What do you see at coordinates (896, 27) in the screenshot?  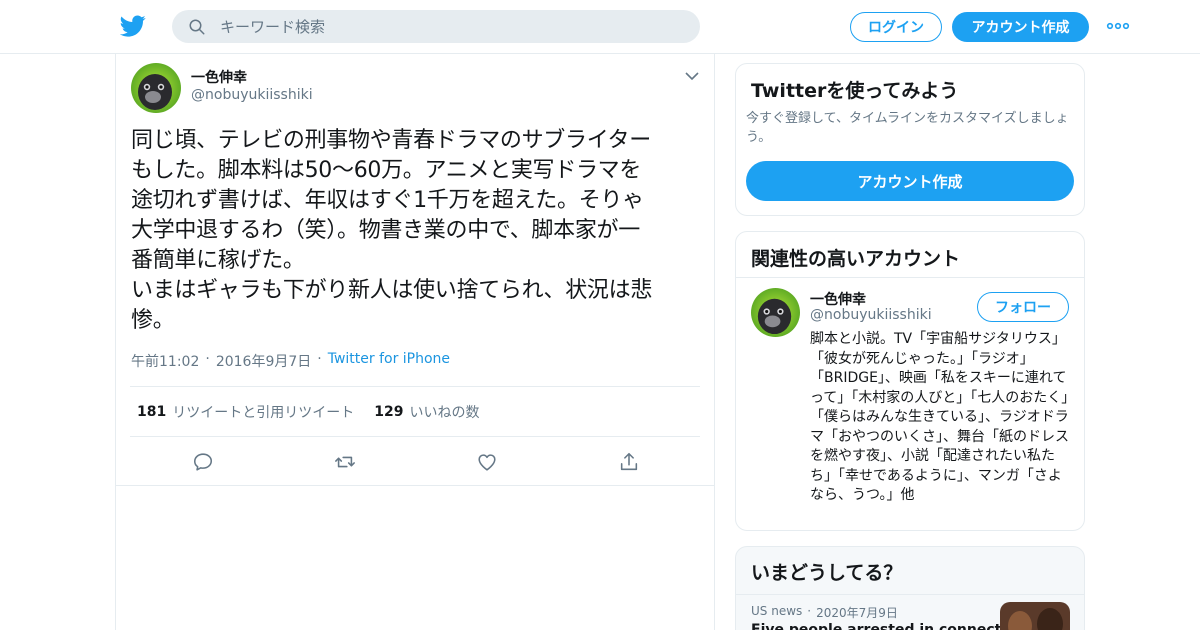 I see `login-button: ログイン` at bounding box center [896, 27].